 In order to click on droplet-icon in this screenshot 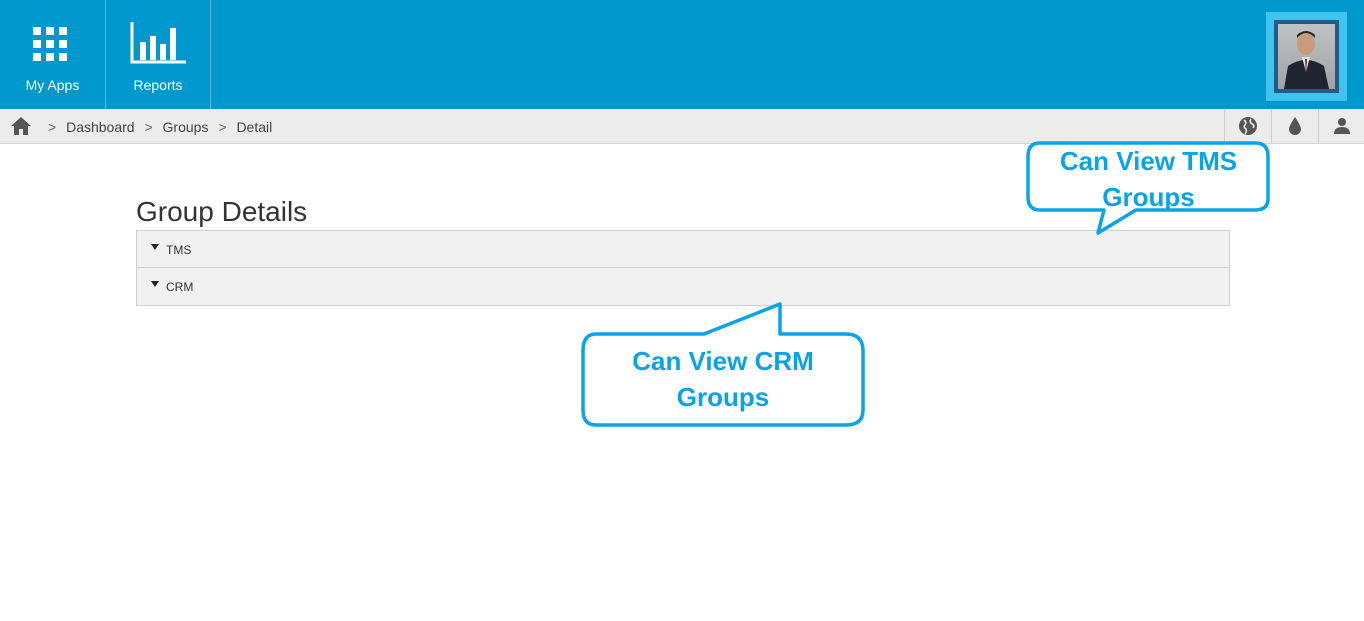, I will do `click(1295, 126)`.